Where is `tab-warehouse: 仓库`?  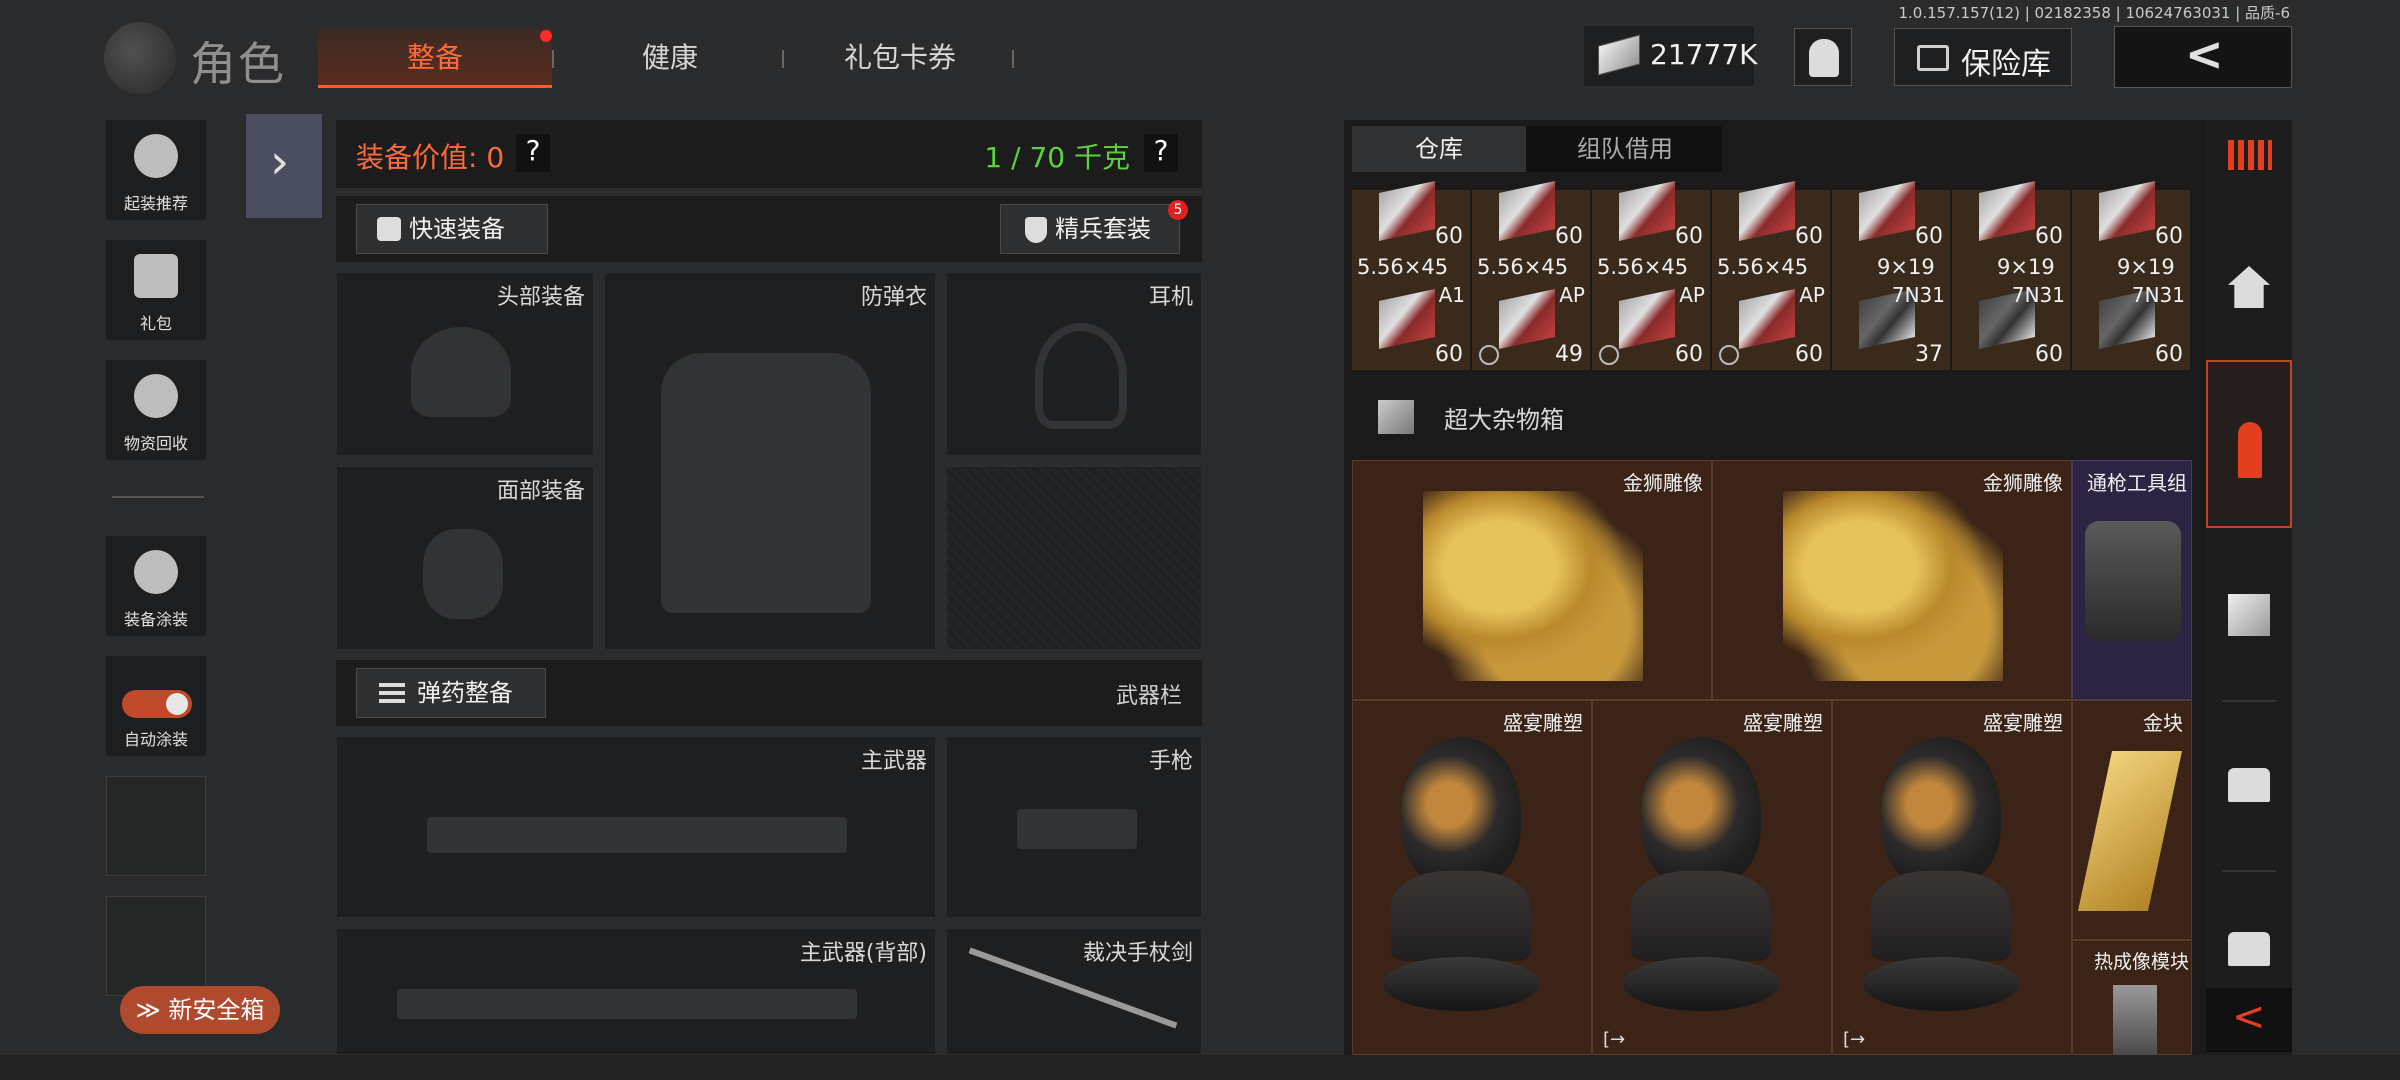
tab-warehouse: 仓库 is located at coordinates (1439, 149).